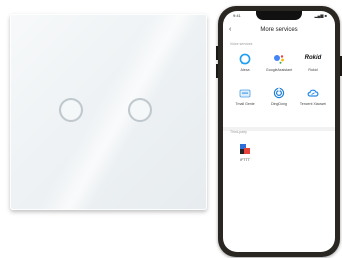  I want to click on status-time: 9:41, so click(237, 15).